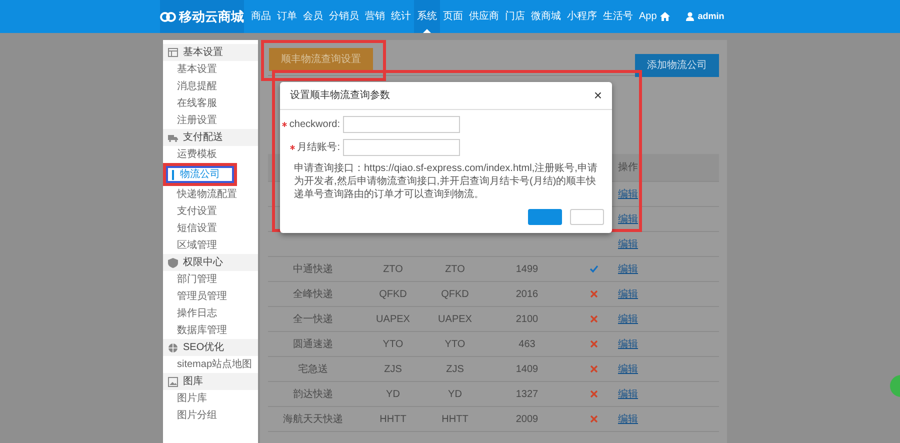 The height and width of the screenshot is (443, 900). What do you see at coordinates (598, 95) in the screenshot?
I see `close-button: ×` at bounding box center [598, 95].